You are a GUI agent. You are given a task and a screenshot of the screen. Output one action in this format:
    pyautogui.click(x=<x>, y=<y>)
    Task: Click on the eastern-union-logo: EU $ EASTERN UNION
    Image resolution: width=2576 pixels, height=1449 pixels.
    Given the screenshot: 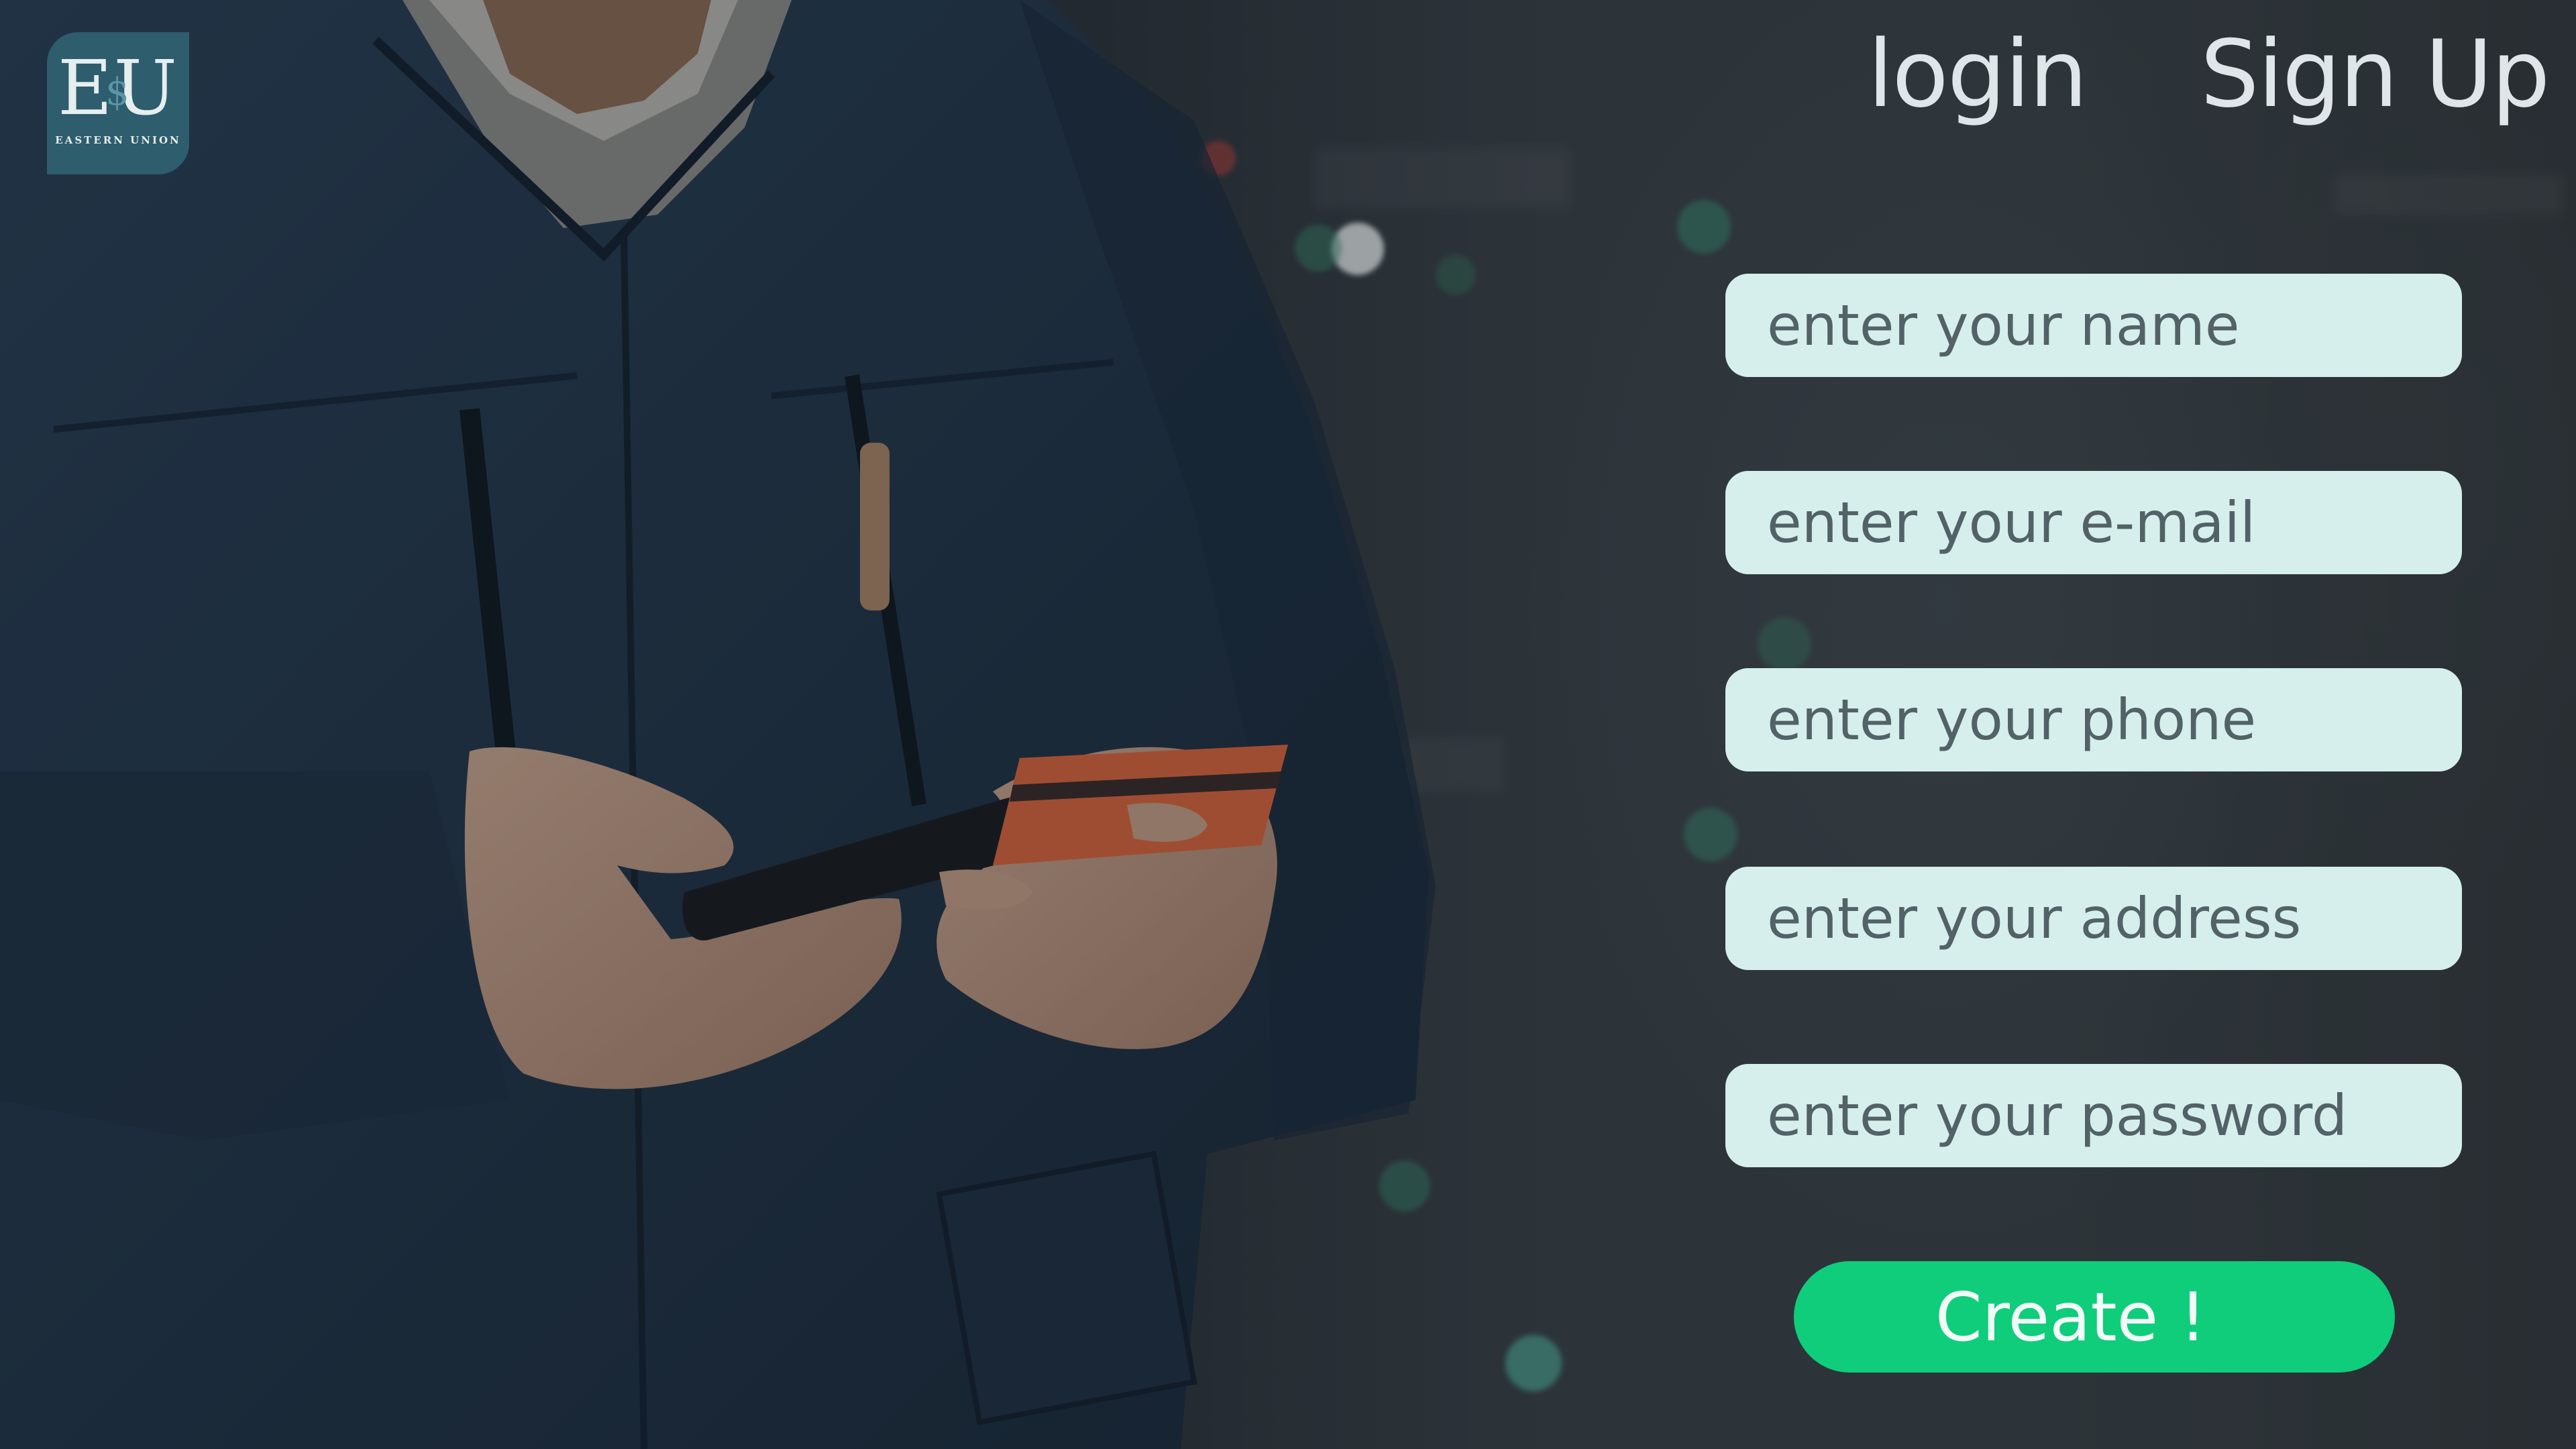 What is the action you would take?
    pyautogui.click(x=118, y=103)
    